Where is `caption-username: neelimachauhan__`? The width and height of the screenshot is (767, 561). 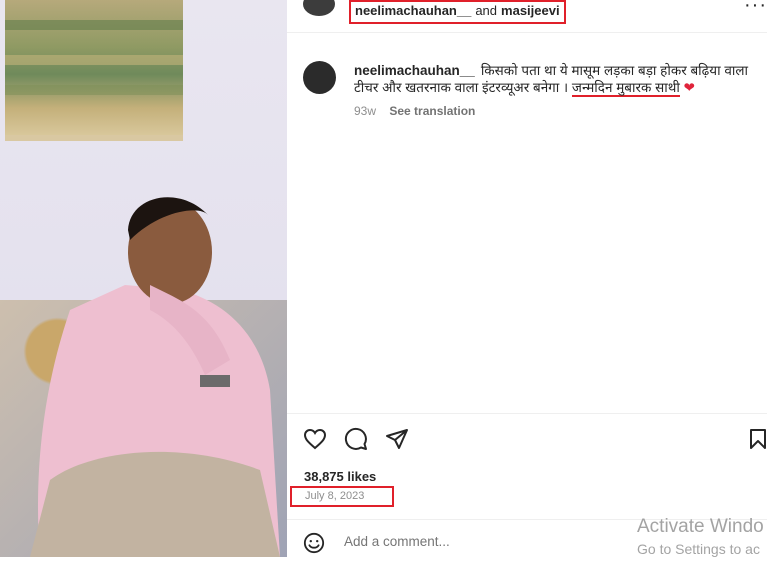
caption-username: neelimachauhan__ is located at coordinates (414, 70).